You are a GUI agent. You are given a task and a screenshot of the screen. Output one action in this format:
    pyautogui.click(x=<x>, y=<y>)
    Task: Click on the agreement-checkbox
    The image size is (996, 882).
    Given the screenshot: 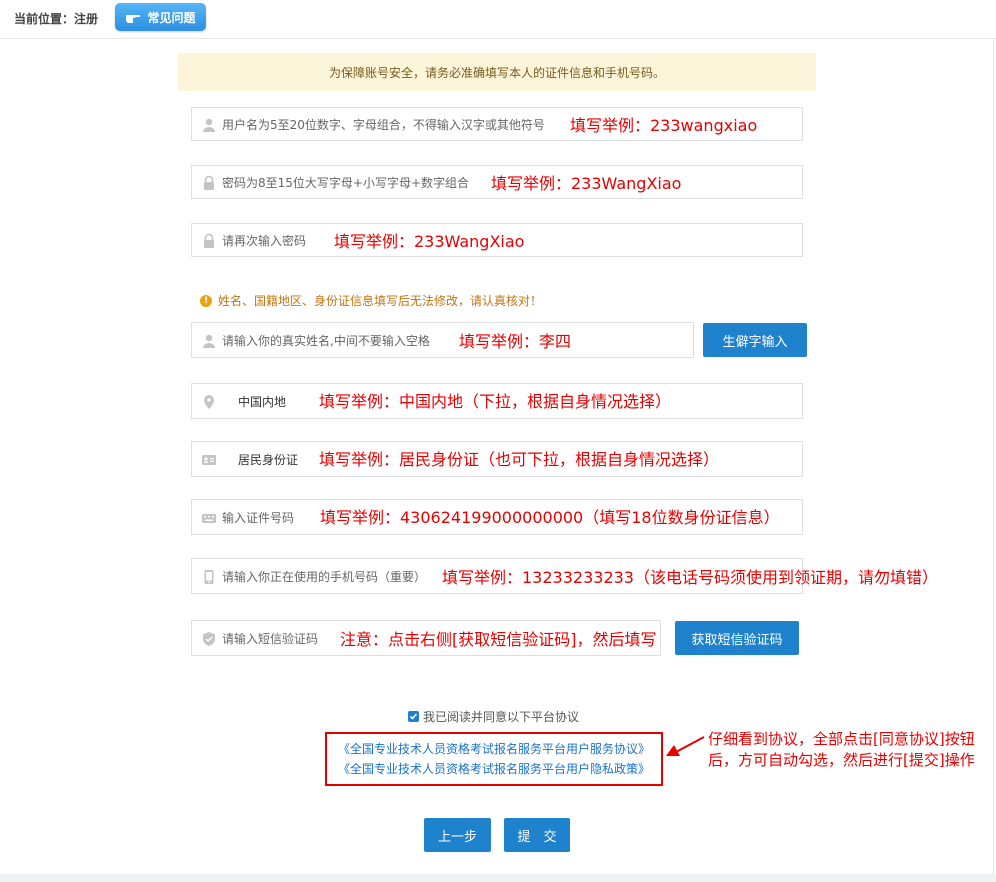 What is the action you would take?
    pyautogui.click(x=413, y=716)
    